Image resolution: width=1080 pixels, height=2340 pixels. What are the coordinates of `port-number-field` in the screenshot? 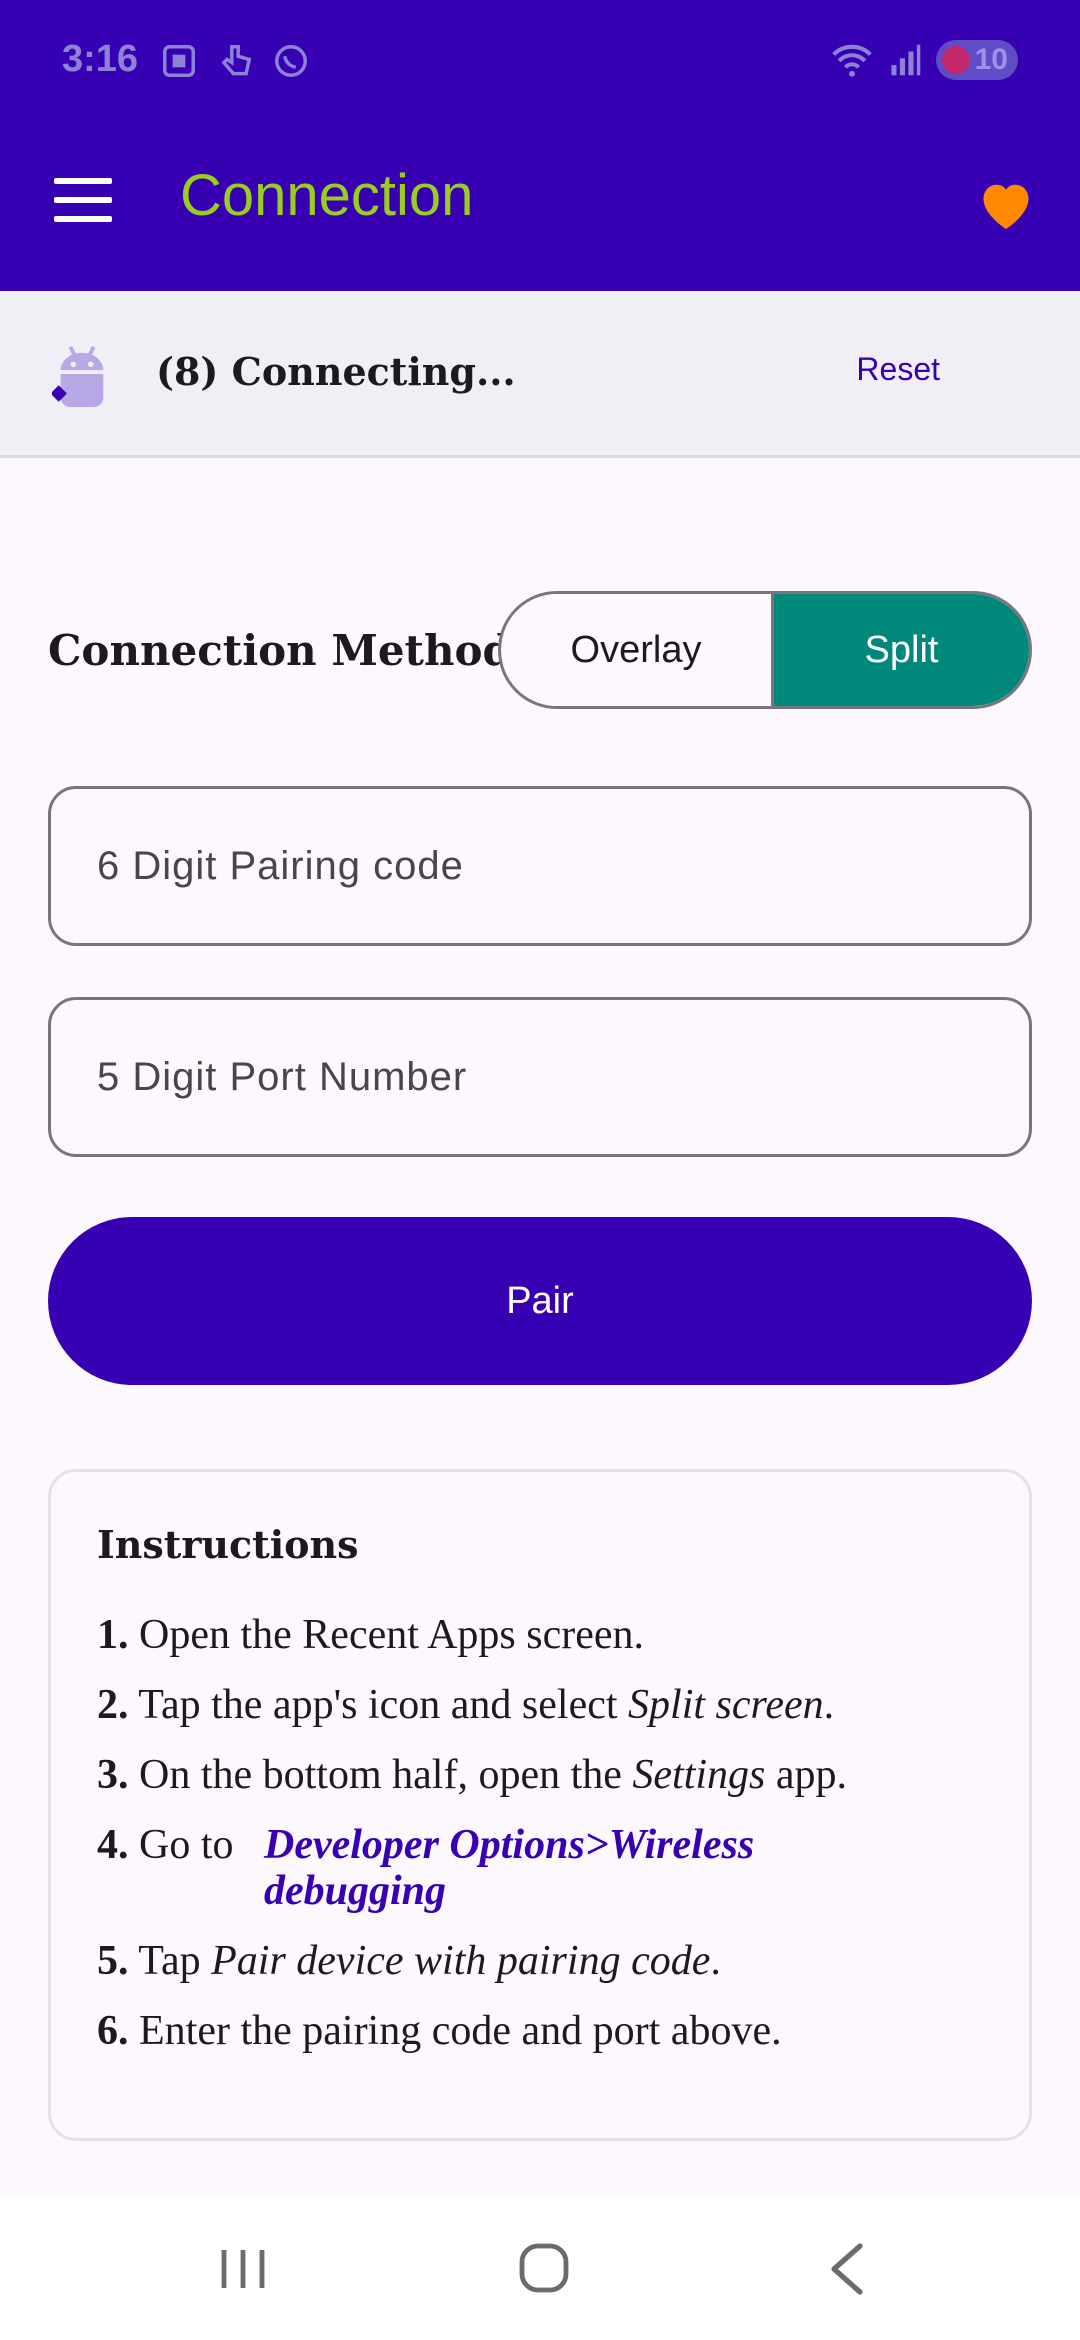 It's located at (540, 1077).